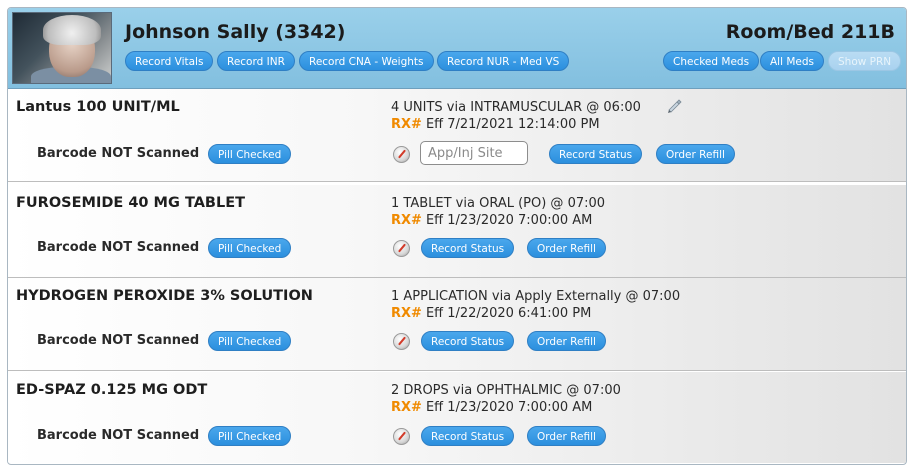 This screenshot has height=470, width=911. I want to click on record-nur-med-vs-button: Record NUR - Med VS, so click(503, 61).